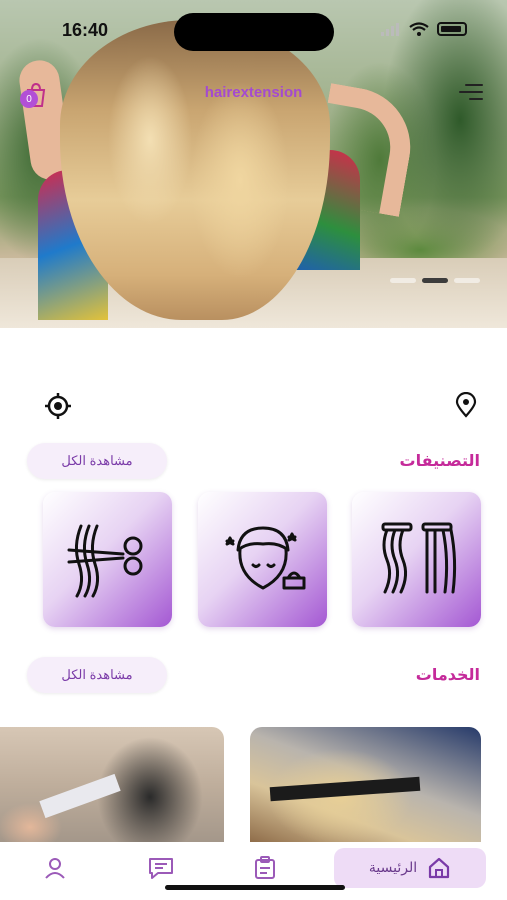 The image size is (507, 900). I want to click on status-icons, so click(424, 29).